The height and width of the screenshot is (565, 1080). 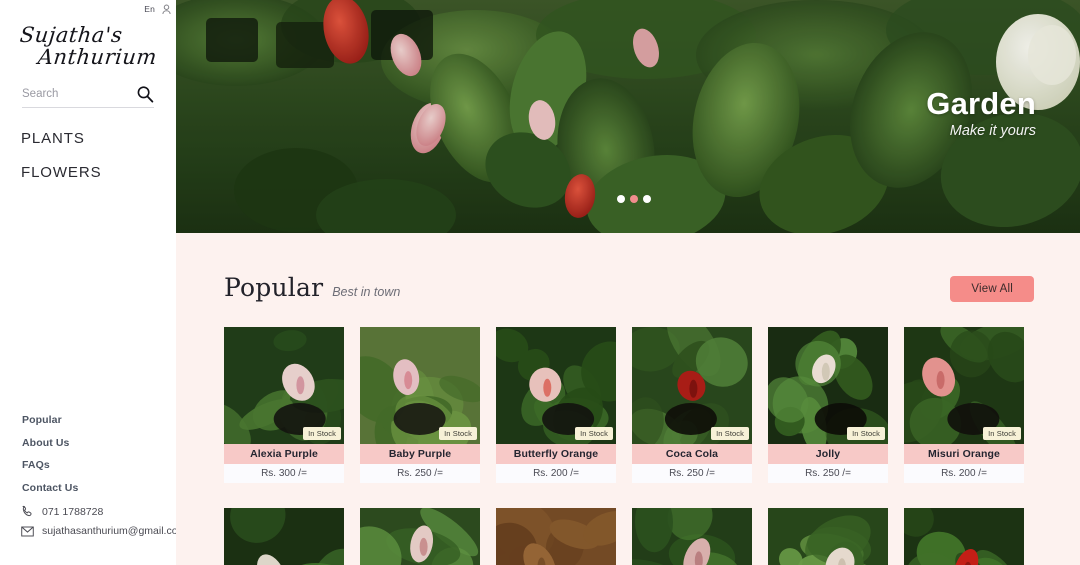 What do you see at coordinates (50, 488) in the screenshot?
I see `footer-link-contact-us: Contact Us` at bounding box center [50, 488].